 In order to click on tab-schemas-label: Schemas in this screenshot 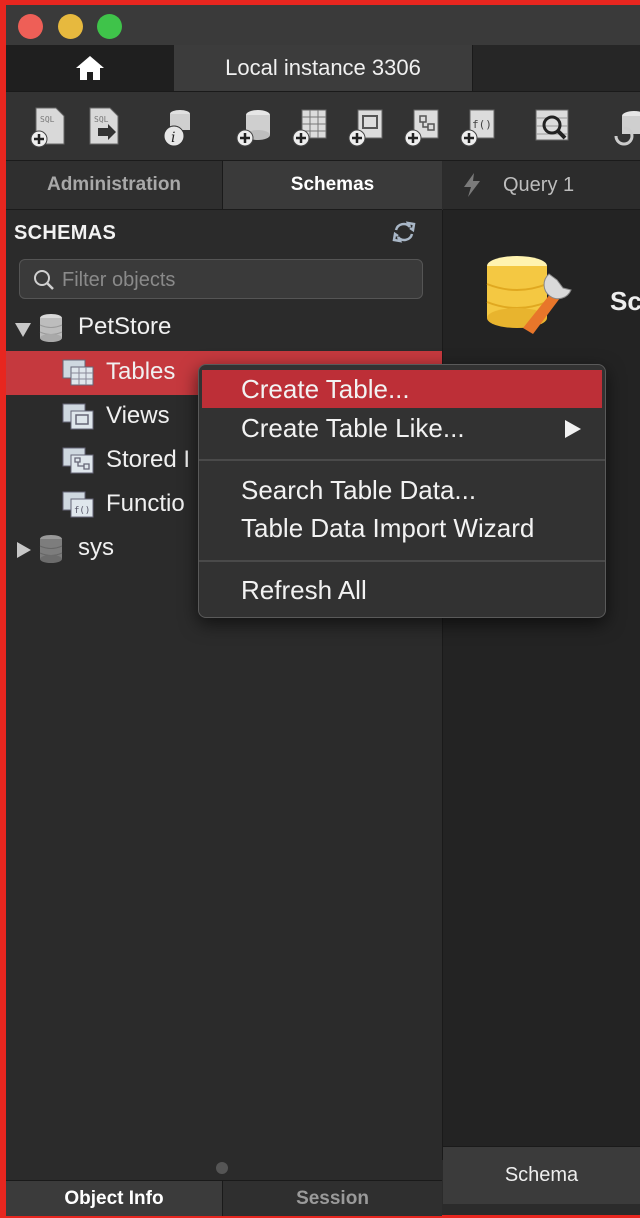, I will do `click(332, 184)`.